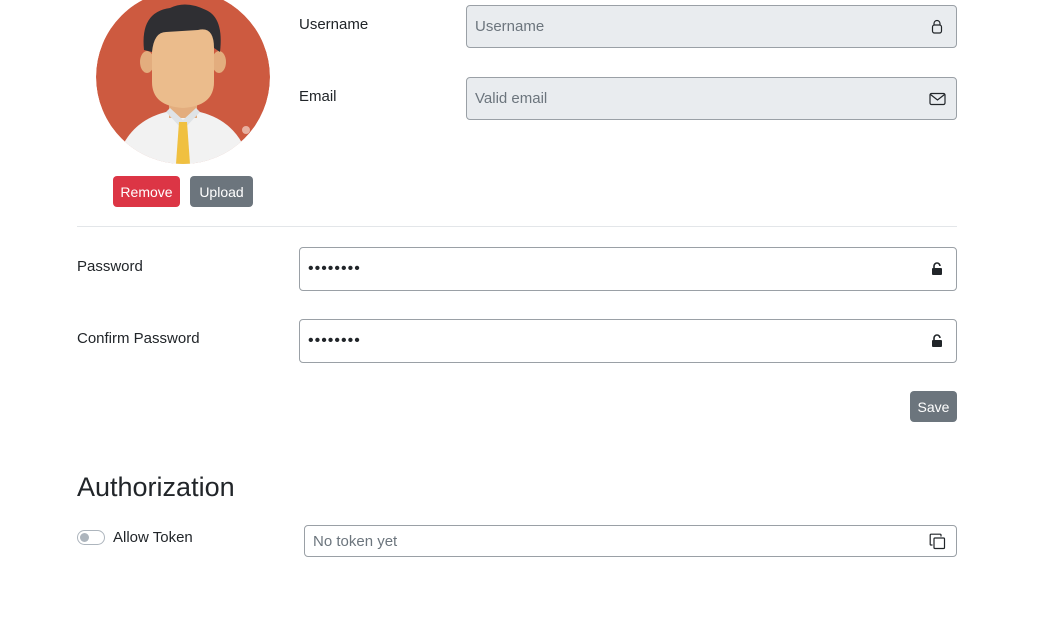 The height and width of the screenshot is (631, 1044). Describe the element at coordinates (183, 82) in the screenshot. I see `avatar` at that location.